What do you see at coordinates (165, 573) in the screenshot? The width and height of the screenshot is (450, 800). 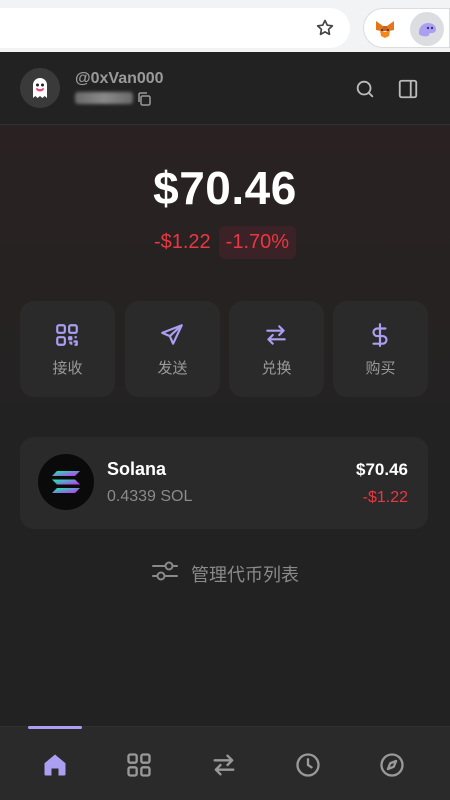 I see `sliders-icon` at bounding box center [165, 573].